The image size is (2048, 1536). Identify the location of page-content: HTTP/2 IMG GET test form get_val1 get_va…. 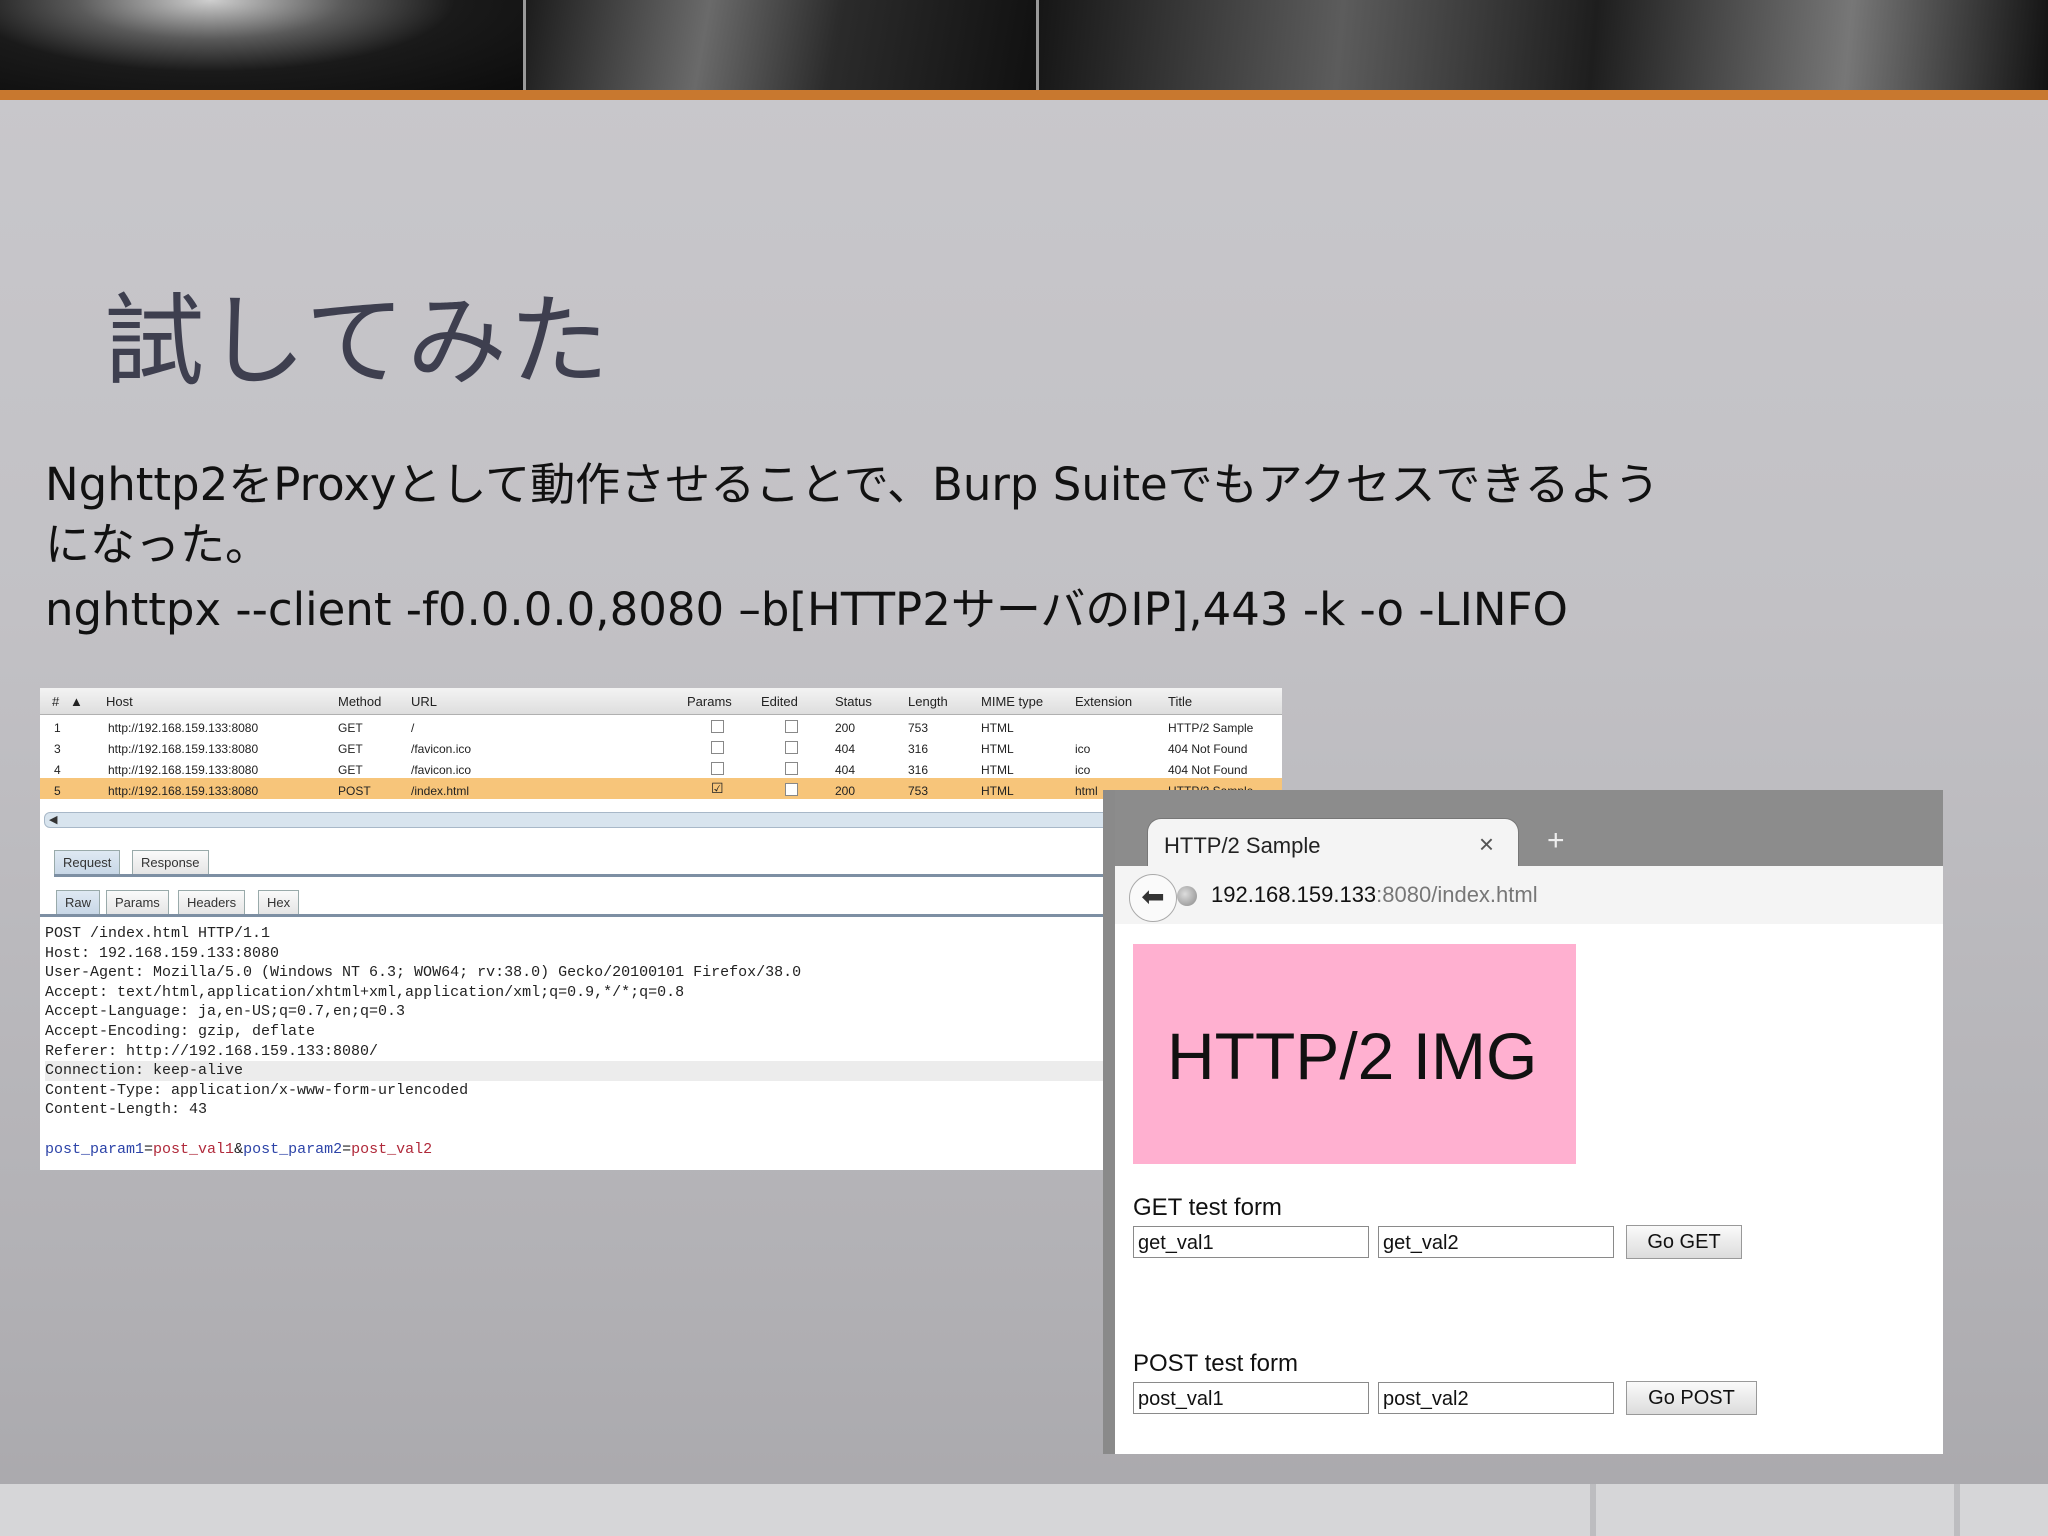
(1529, 1189).